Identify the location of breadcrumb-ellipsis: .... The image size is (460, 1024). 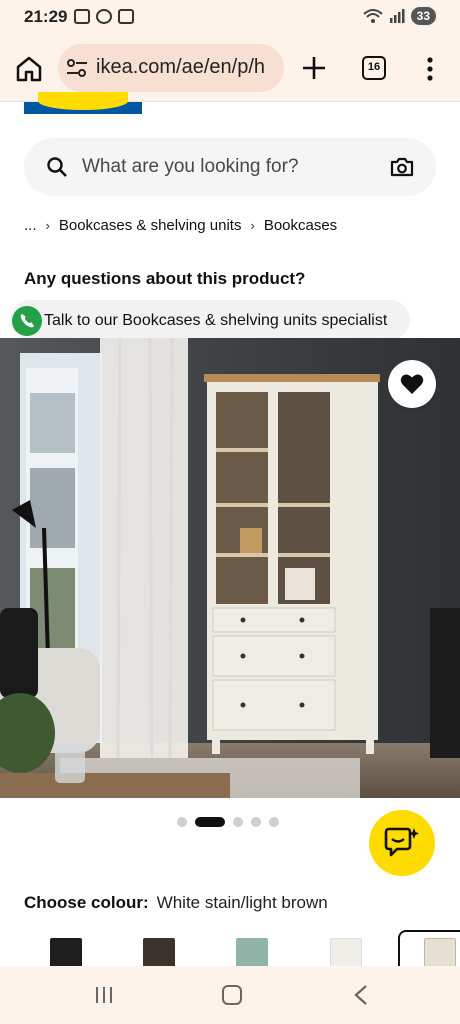
(30, 225).